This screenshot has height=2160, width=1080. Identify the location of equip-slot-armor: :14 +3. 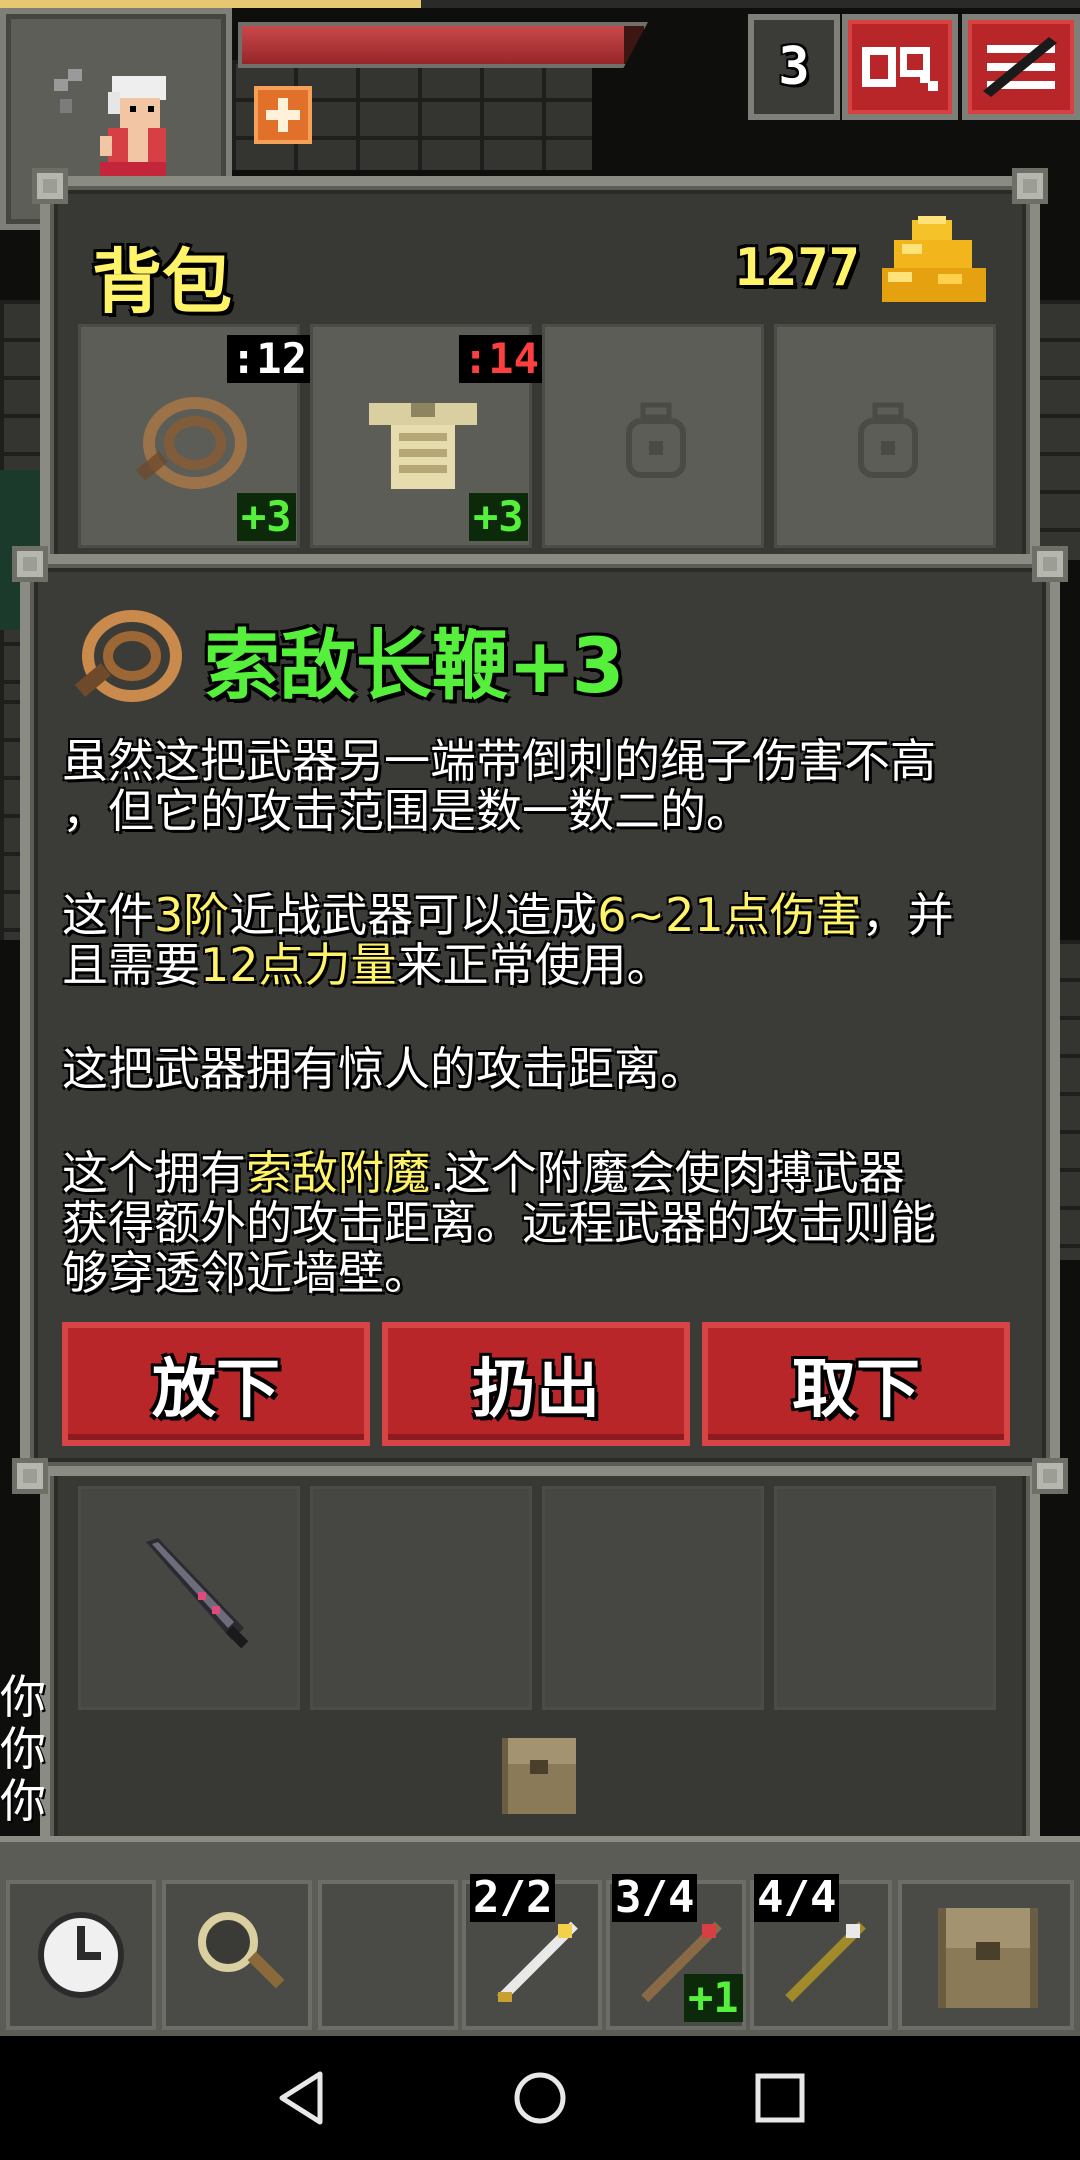
(426, 436).